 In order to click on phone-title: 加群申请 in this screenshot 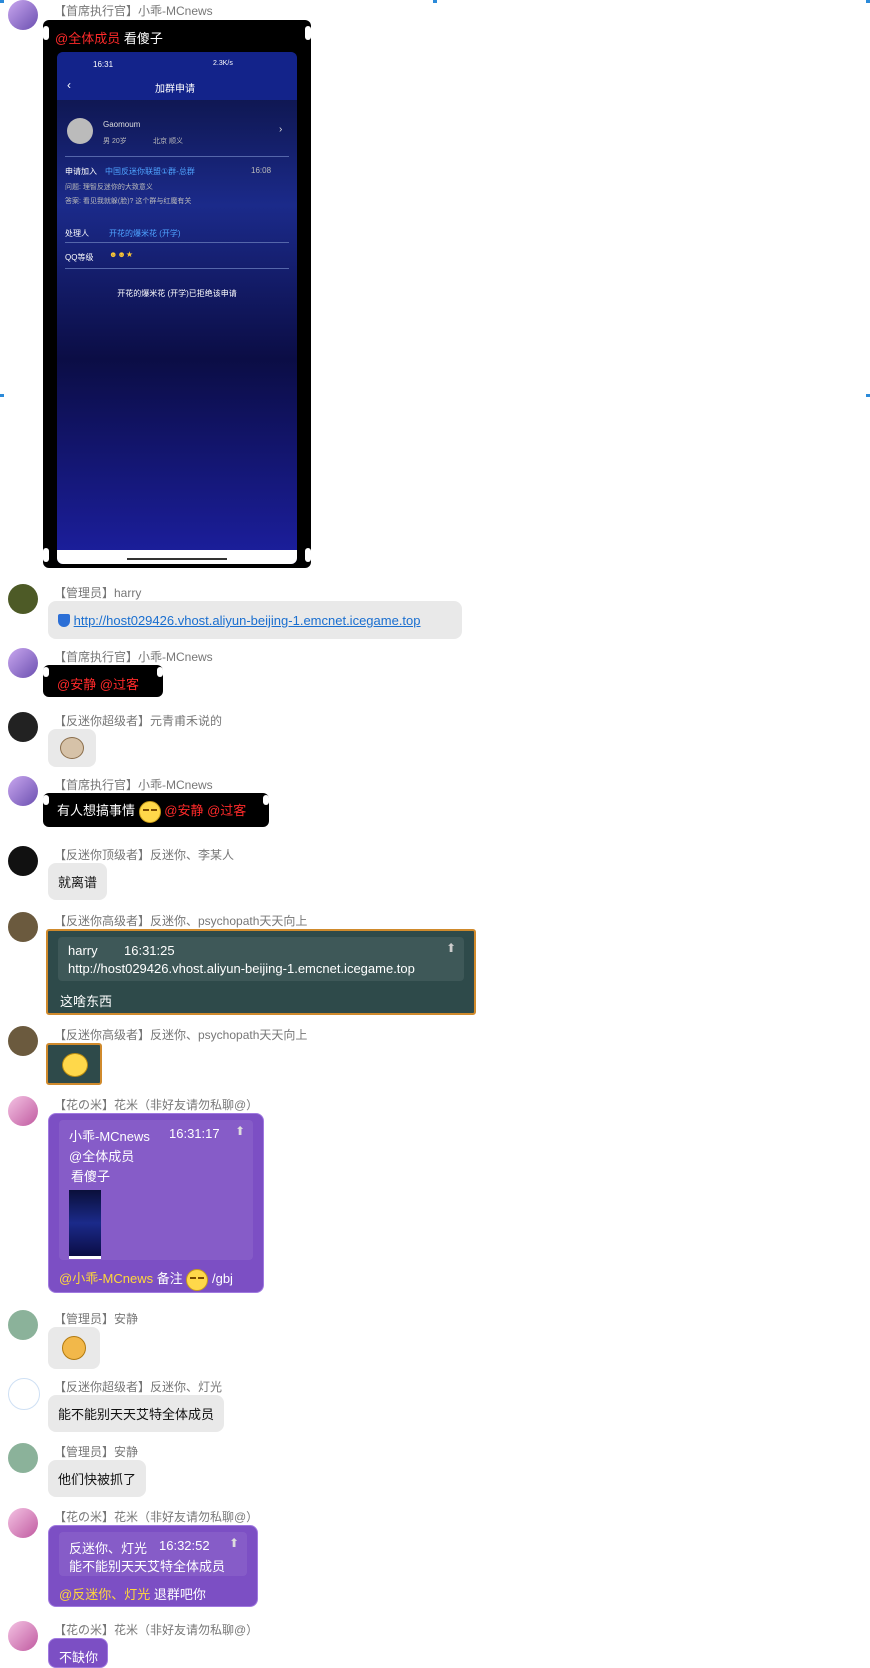, I will do `click(175, 89)`.